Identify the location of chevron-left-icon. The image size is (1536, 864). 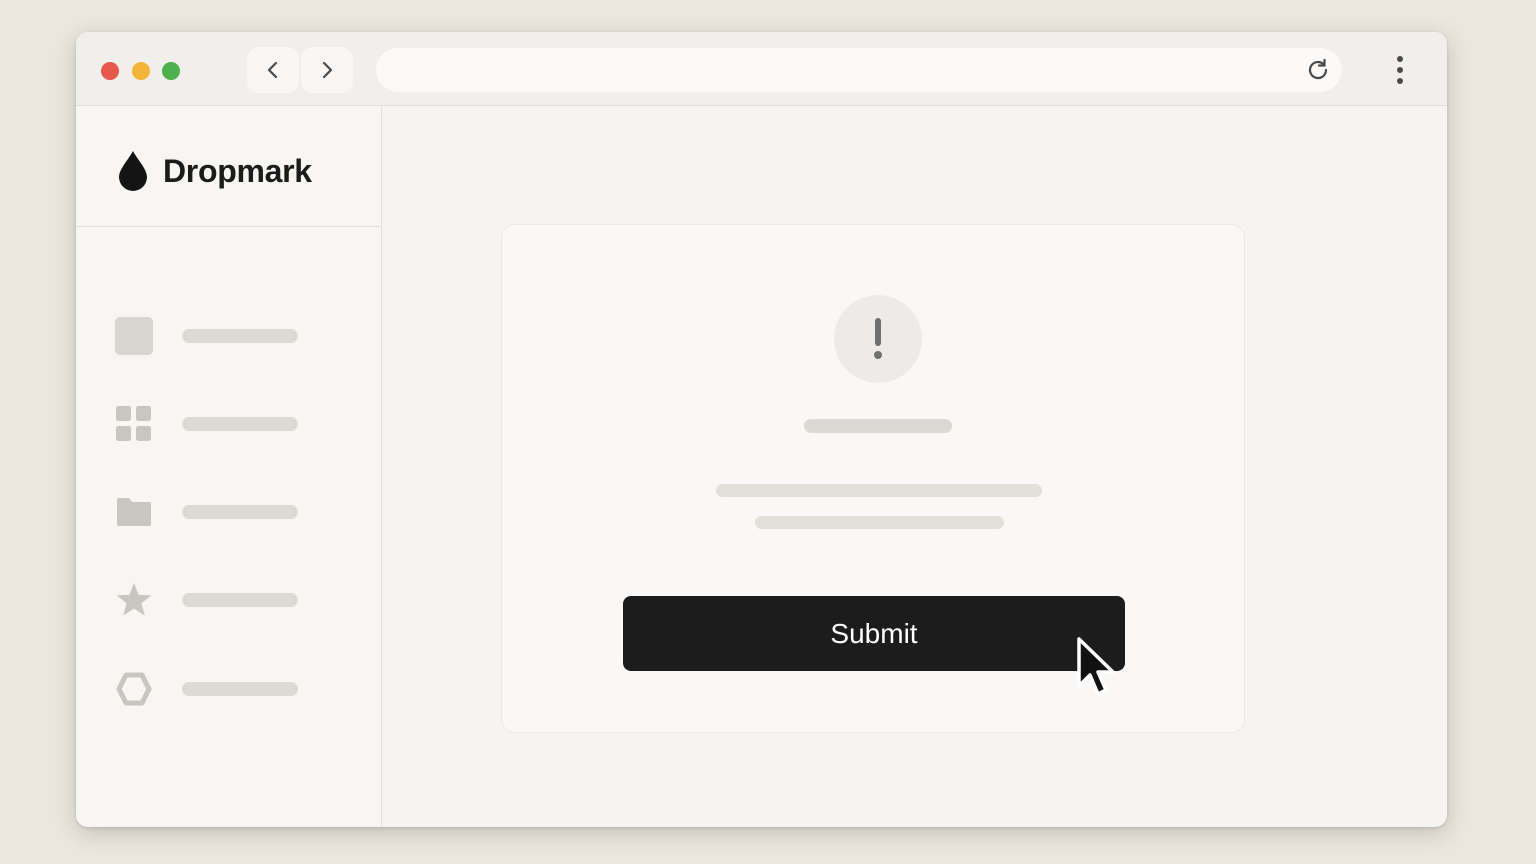
(272, 70).